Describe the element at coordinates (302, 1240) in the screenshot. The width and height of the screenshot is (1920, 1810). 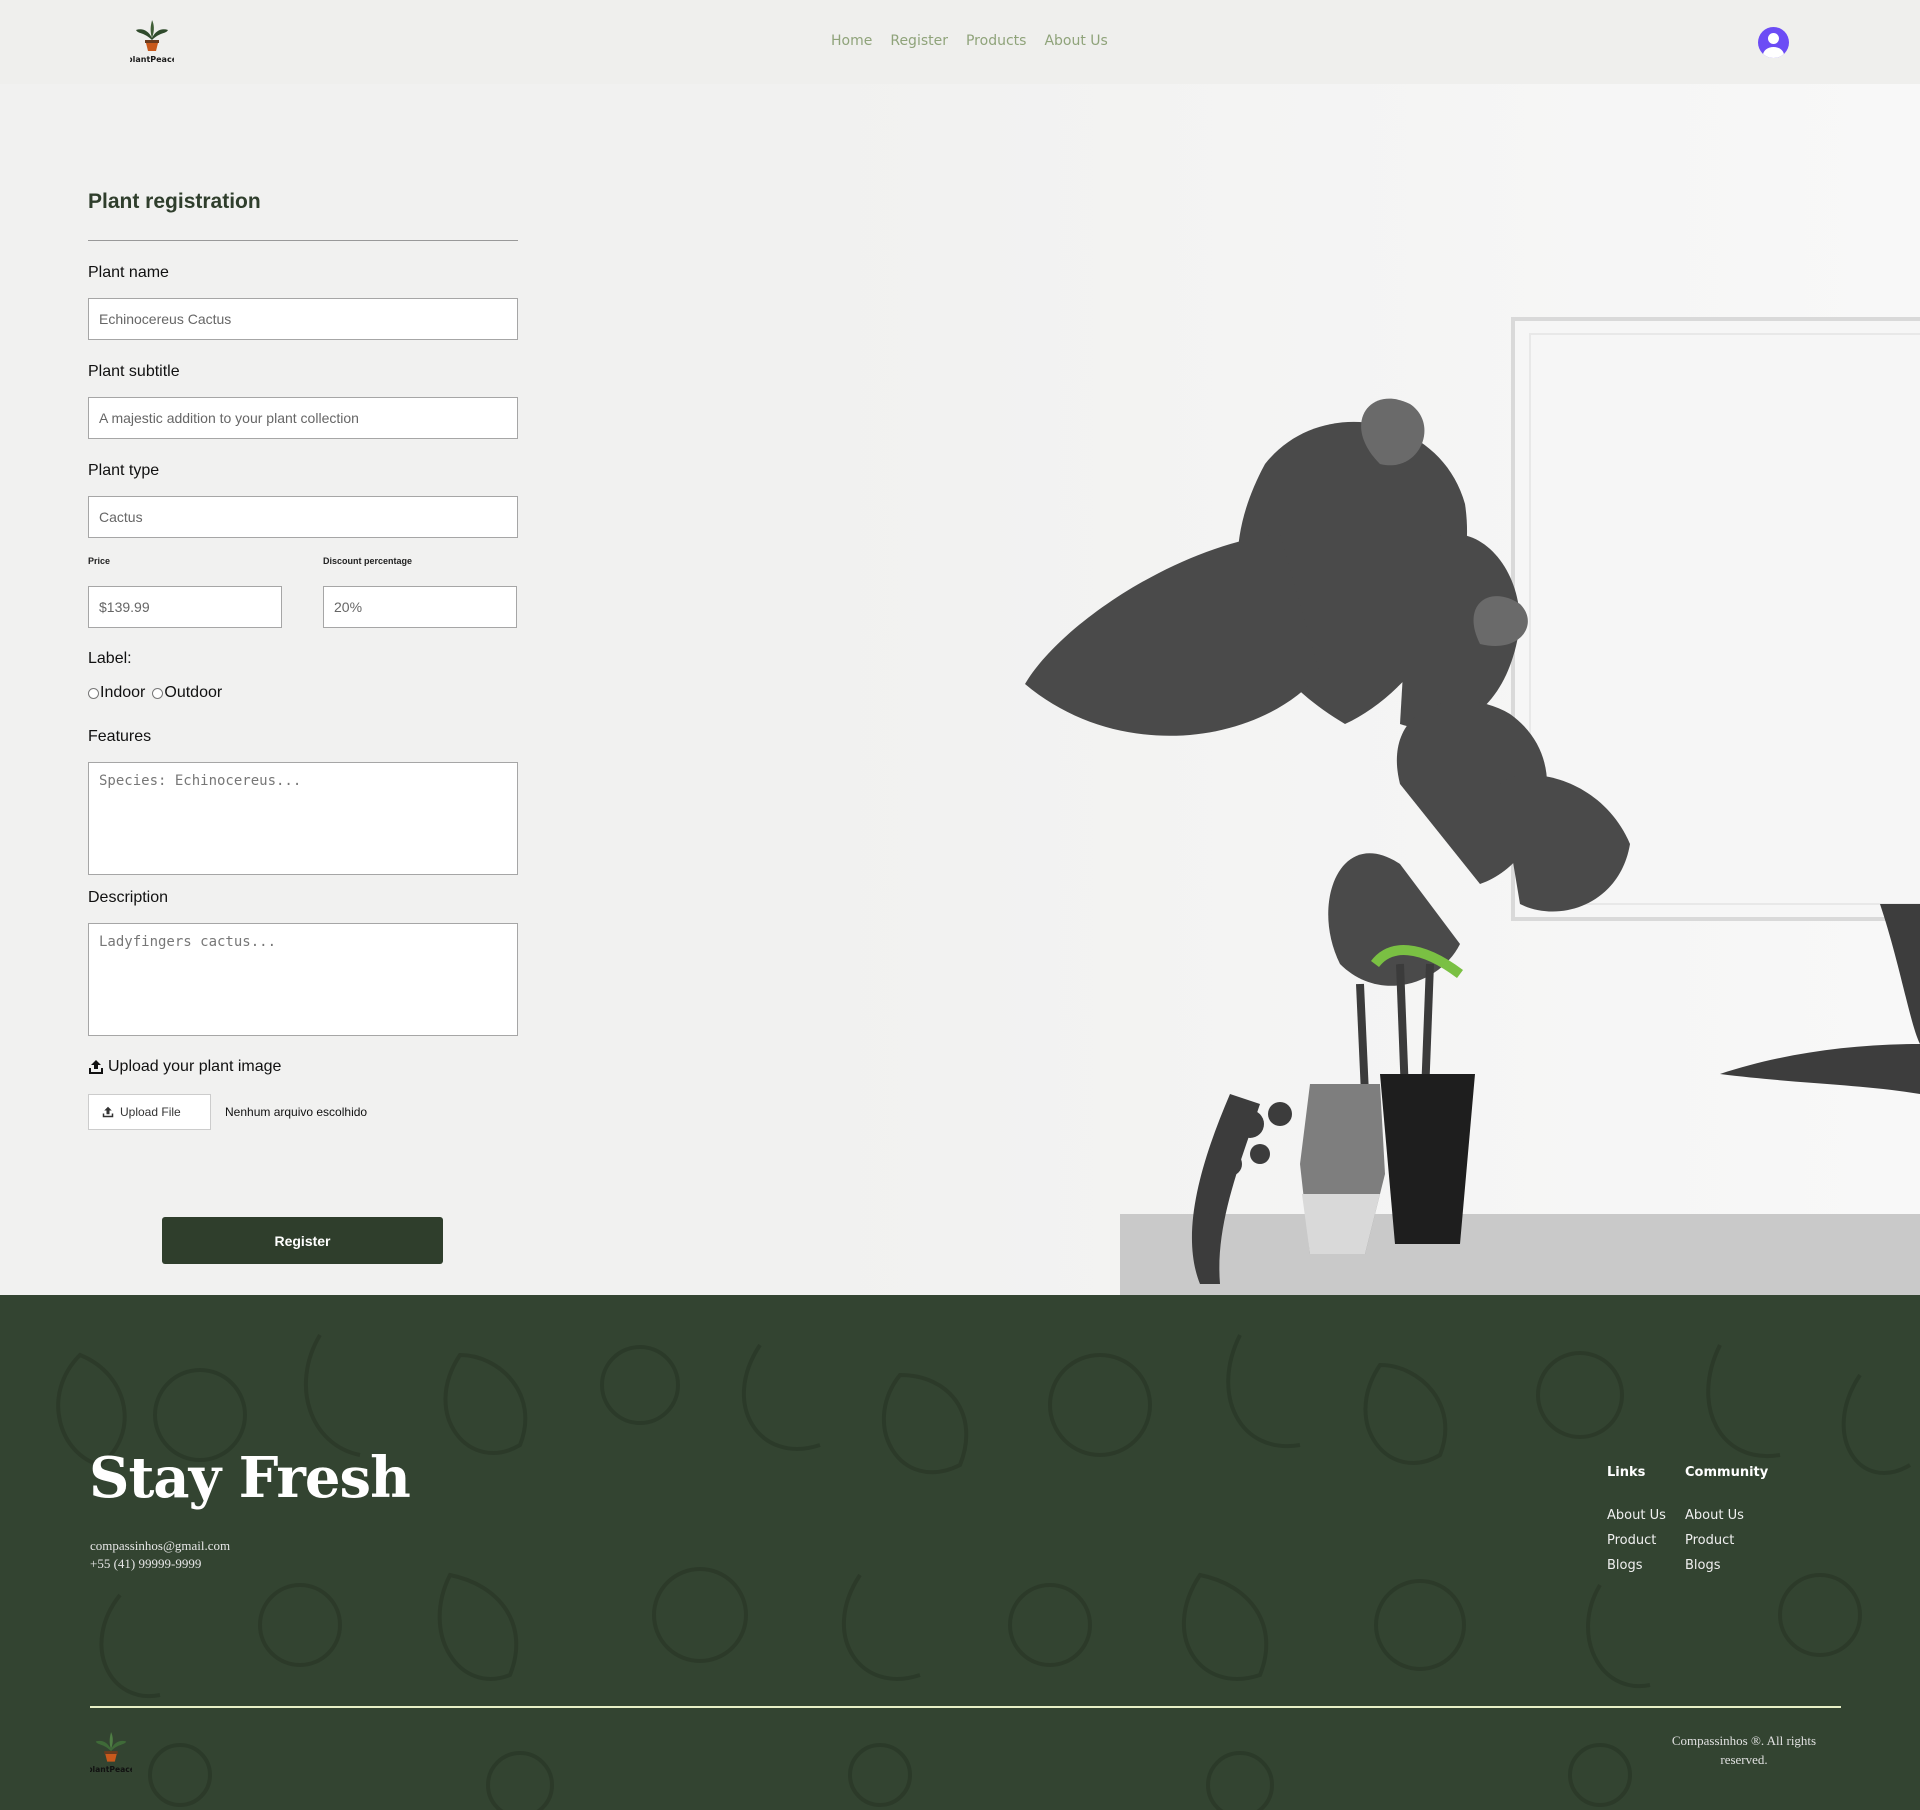
I see `register-button: Register` at that location.